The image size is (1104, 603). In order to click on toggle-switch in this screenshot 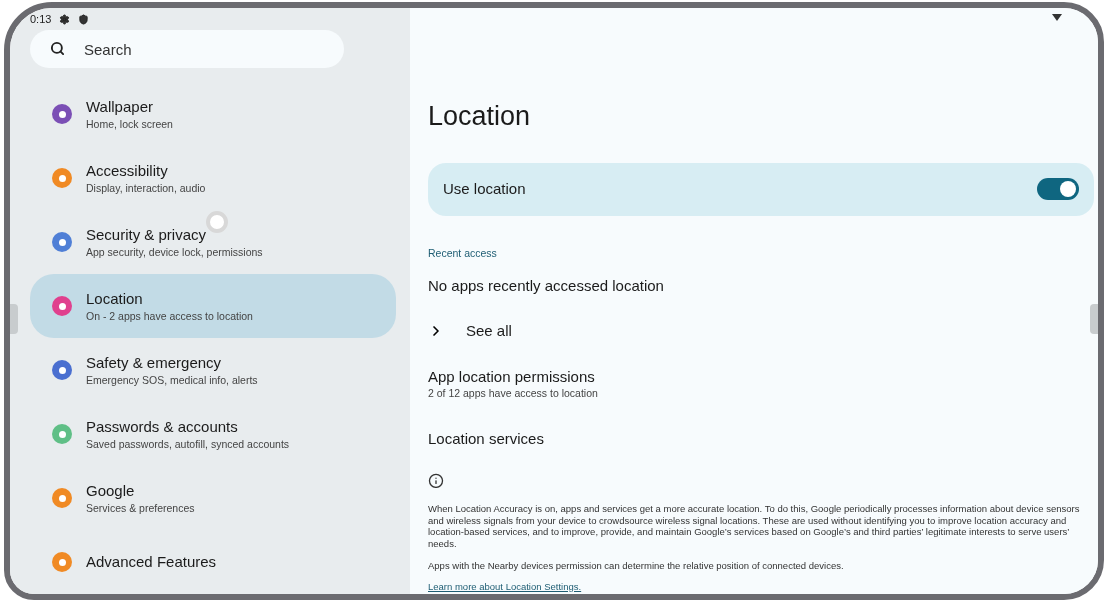, I will do `click(1058, 189)`.